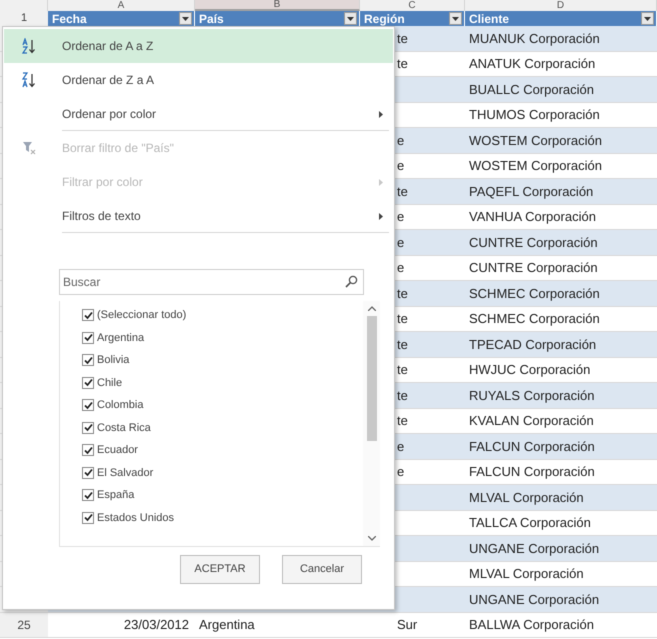  Describe the element at coordinates (561, 293) in the screenshot. I see `table-cell: SCHMEC Corporación` at that location.